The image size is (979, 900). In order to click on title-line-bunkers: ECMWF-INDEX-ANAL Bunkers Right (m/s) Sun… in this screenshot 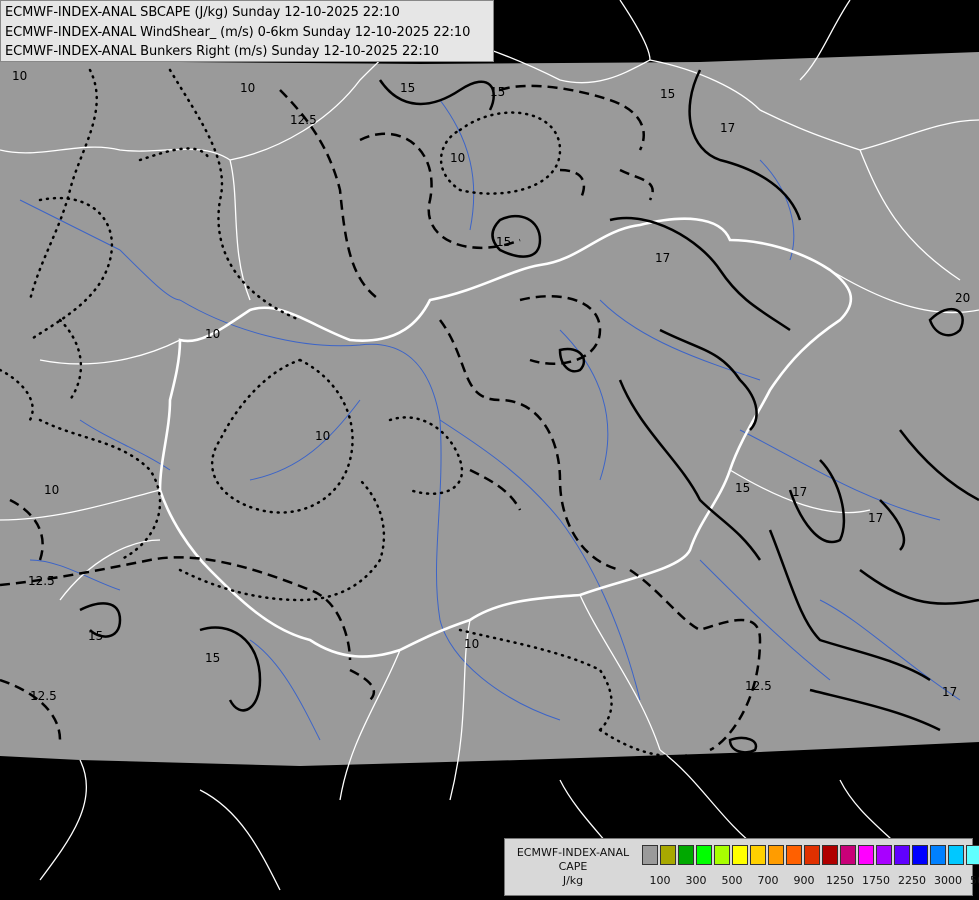, I will do `click(222, 51)`.